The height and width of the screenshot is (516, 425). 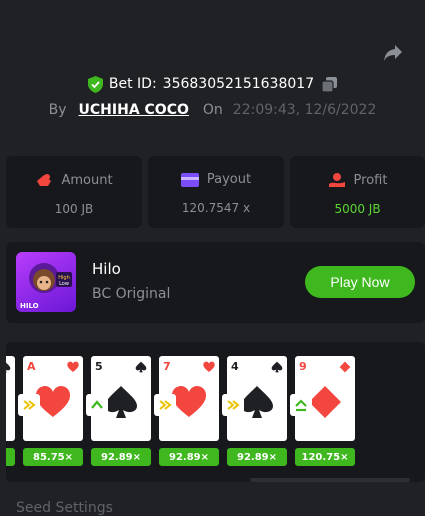 What do you see at coordinates (216, 208) in the screenshot?
I see `stat-payout-value: 120.7547 x` at bounding box center [216, 208].